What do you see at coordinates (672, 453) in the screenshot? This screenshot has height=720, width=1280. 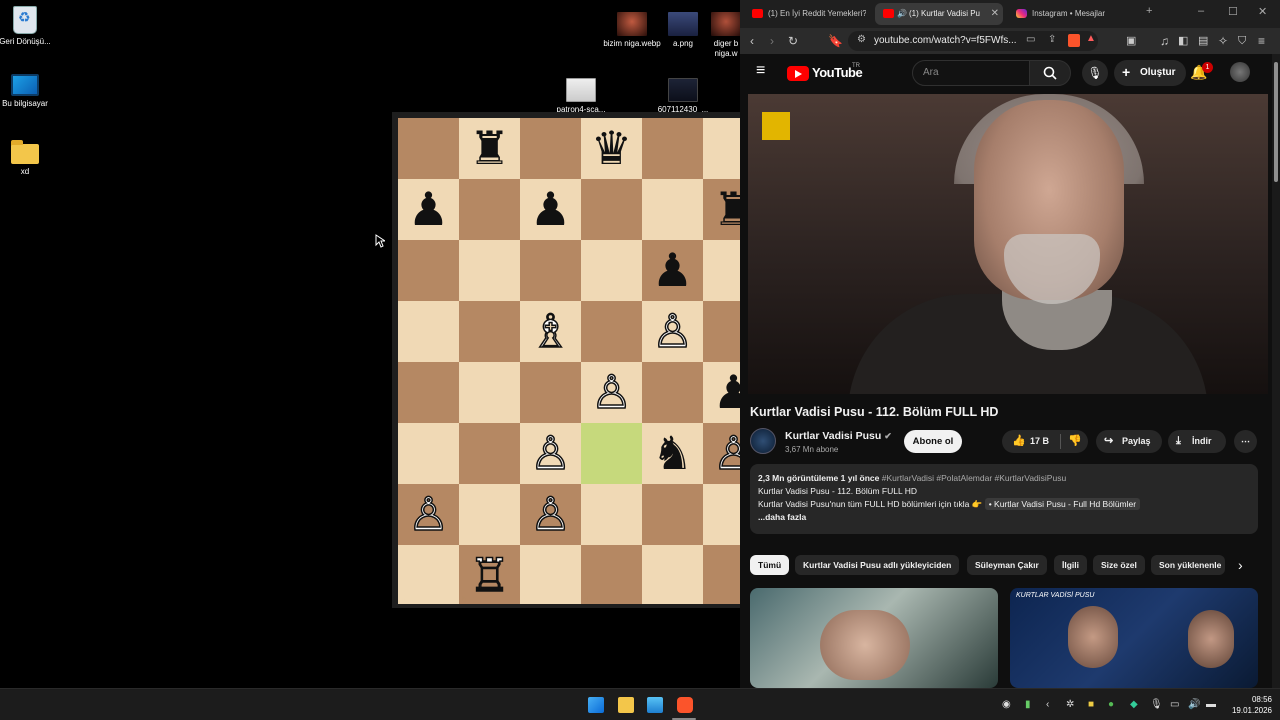 I see `chess-piece-black-e3: ♞` at bounding box center [672, 453].